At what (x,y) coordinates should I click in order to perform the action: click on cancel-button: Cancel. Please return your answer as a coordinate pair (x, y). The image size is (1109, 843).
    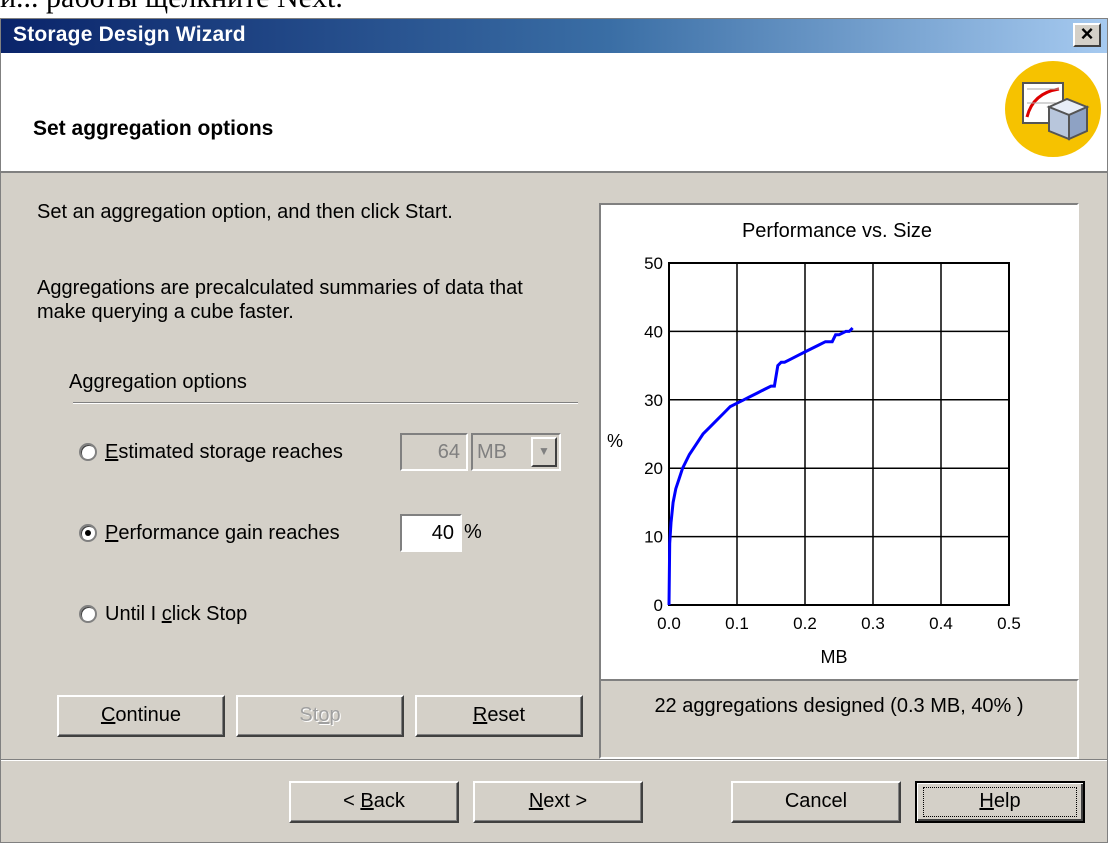
    Looking at the image, I should click on (816, 802).